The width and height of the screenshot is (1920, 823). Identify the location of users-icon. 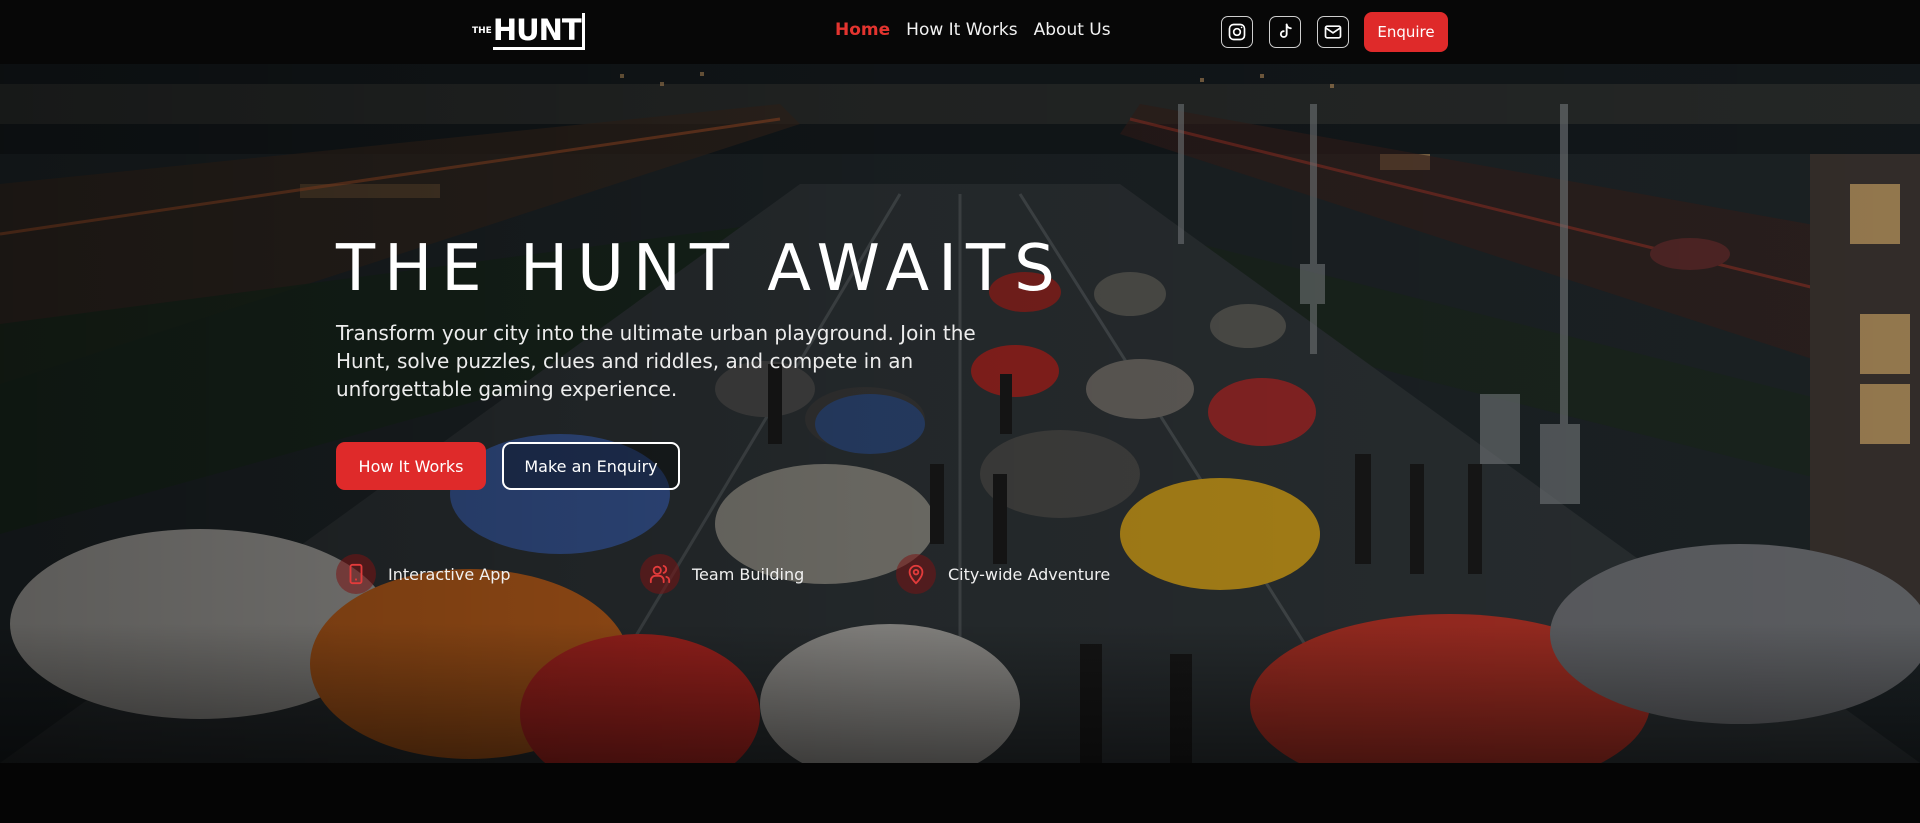
(660, 574).